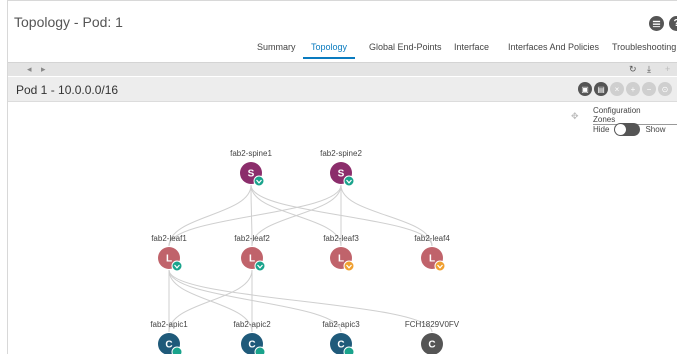  I want to click on spine-node-2: fab2-spine2 S, so click(341, 168).